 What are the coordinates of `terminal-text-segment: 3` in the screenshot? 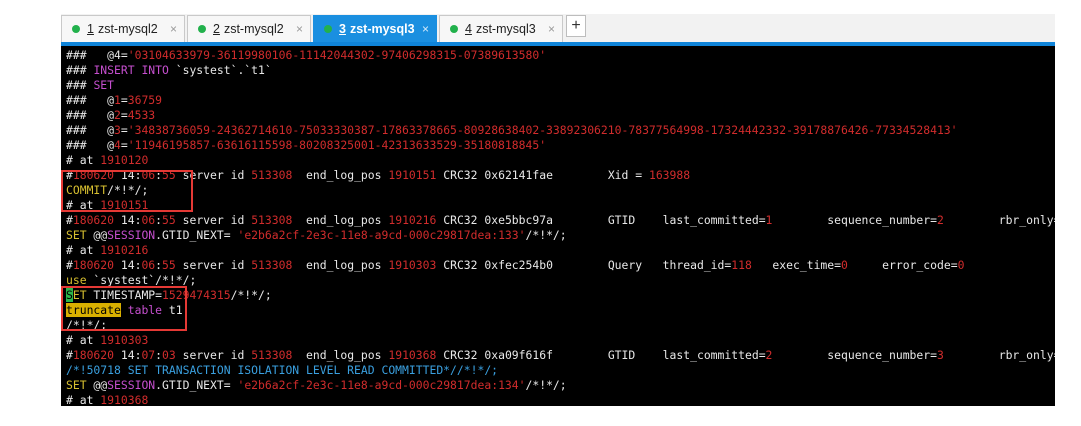 It's located at (940, 355).